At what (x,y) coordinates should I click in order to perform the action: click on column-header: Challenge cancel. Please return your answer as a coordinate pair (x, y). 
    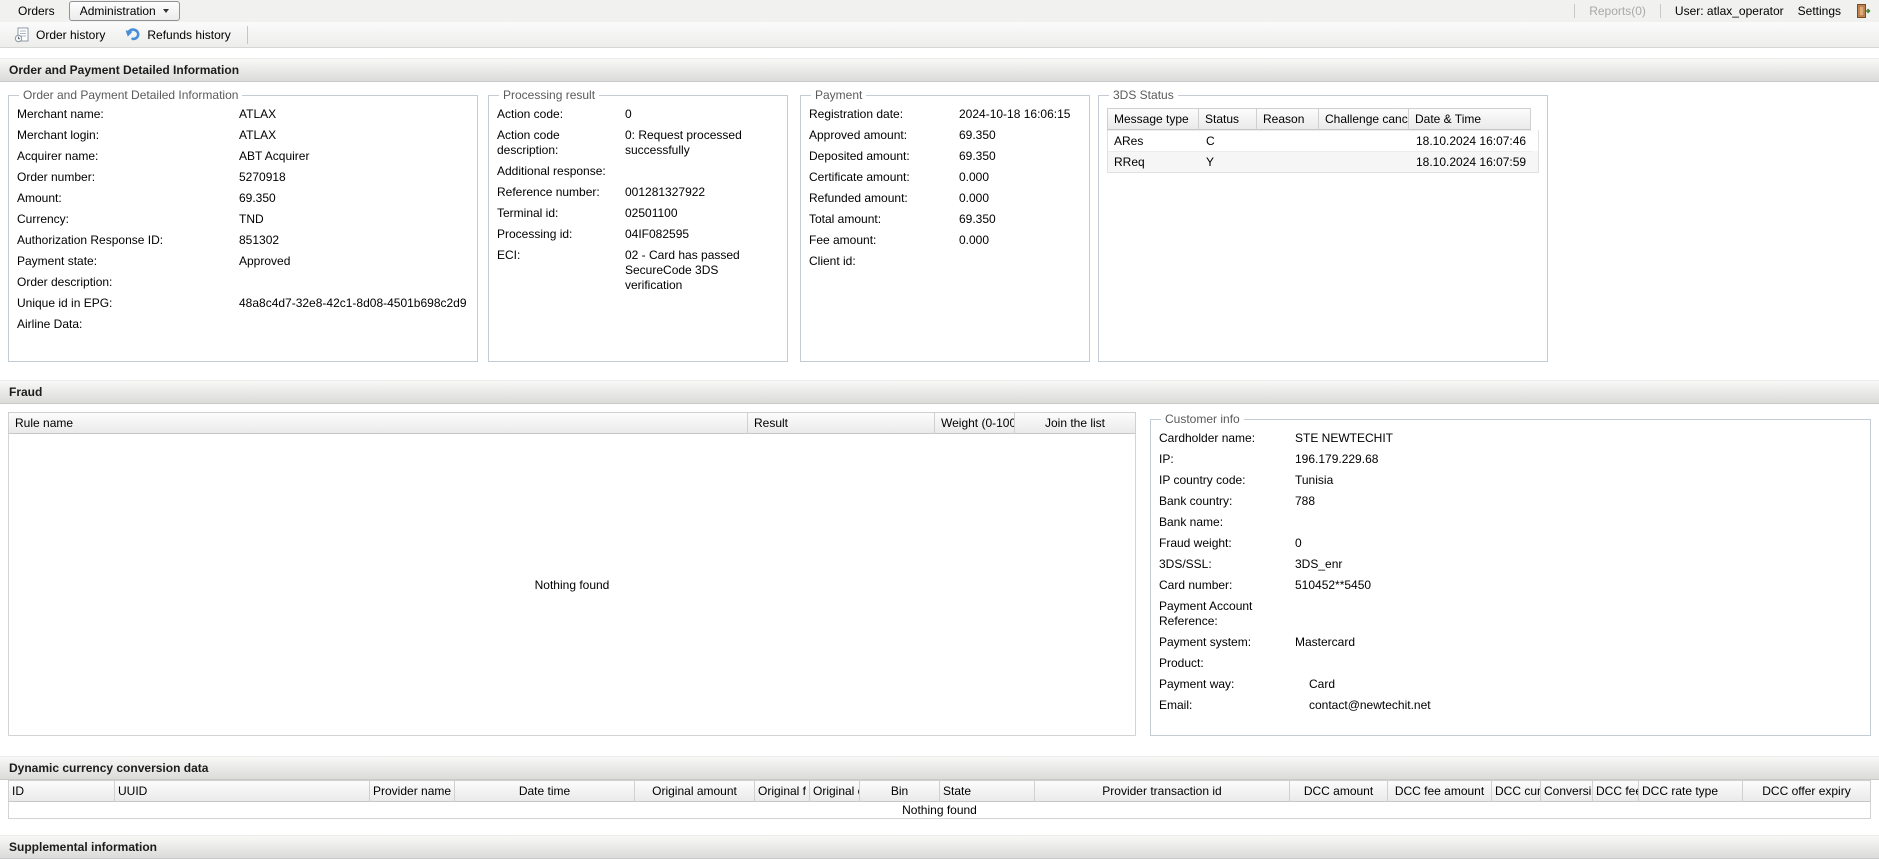
    Looking at the image, I should click on (1364, 119).